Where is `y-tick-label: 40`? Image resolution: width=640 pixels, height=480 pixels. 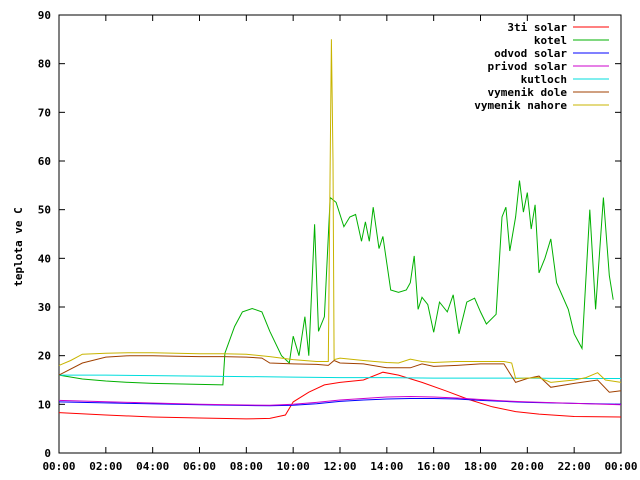
y-tick-label: 40 is located at coordinates (44, 258).